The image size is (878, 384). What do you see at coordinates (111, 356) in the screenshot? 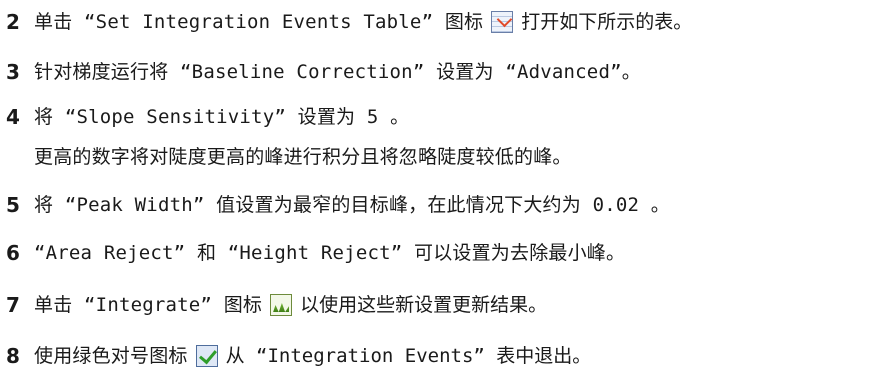
I see `step-text: 使用绿色对号图标` at bounding box center [111, 356].